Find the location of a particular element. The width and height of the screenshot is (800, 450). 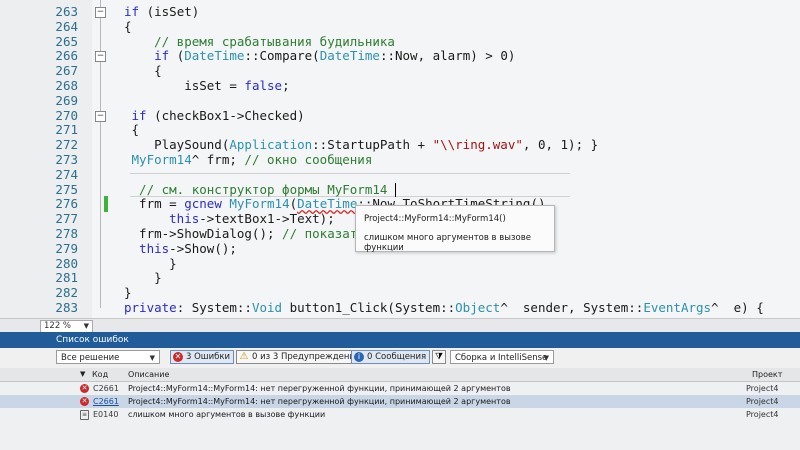

code-token: ^ sender, System:: is located at coordinates (572, 307).